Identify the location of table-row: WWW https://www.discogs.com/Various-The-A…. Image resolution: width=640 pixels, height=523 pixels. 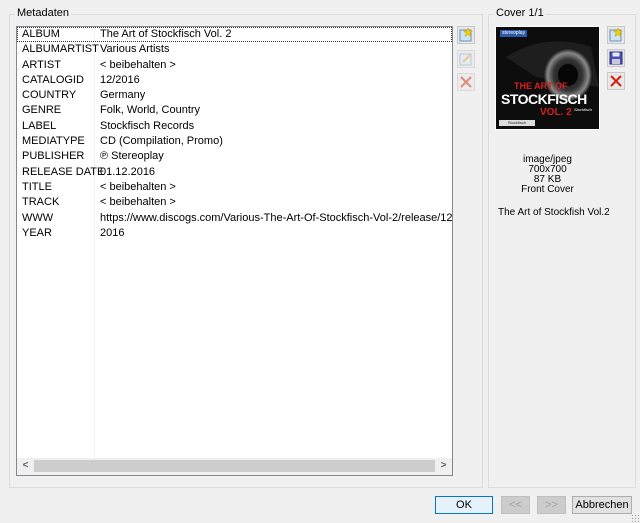
(234, 218).